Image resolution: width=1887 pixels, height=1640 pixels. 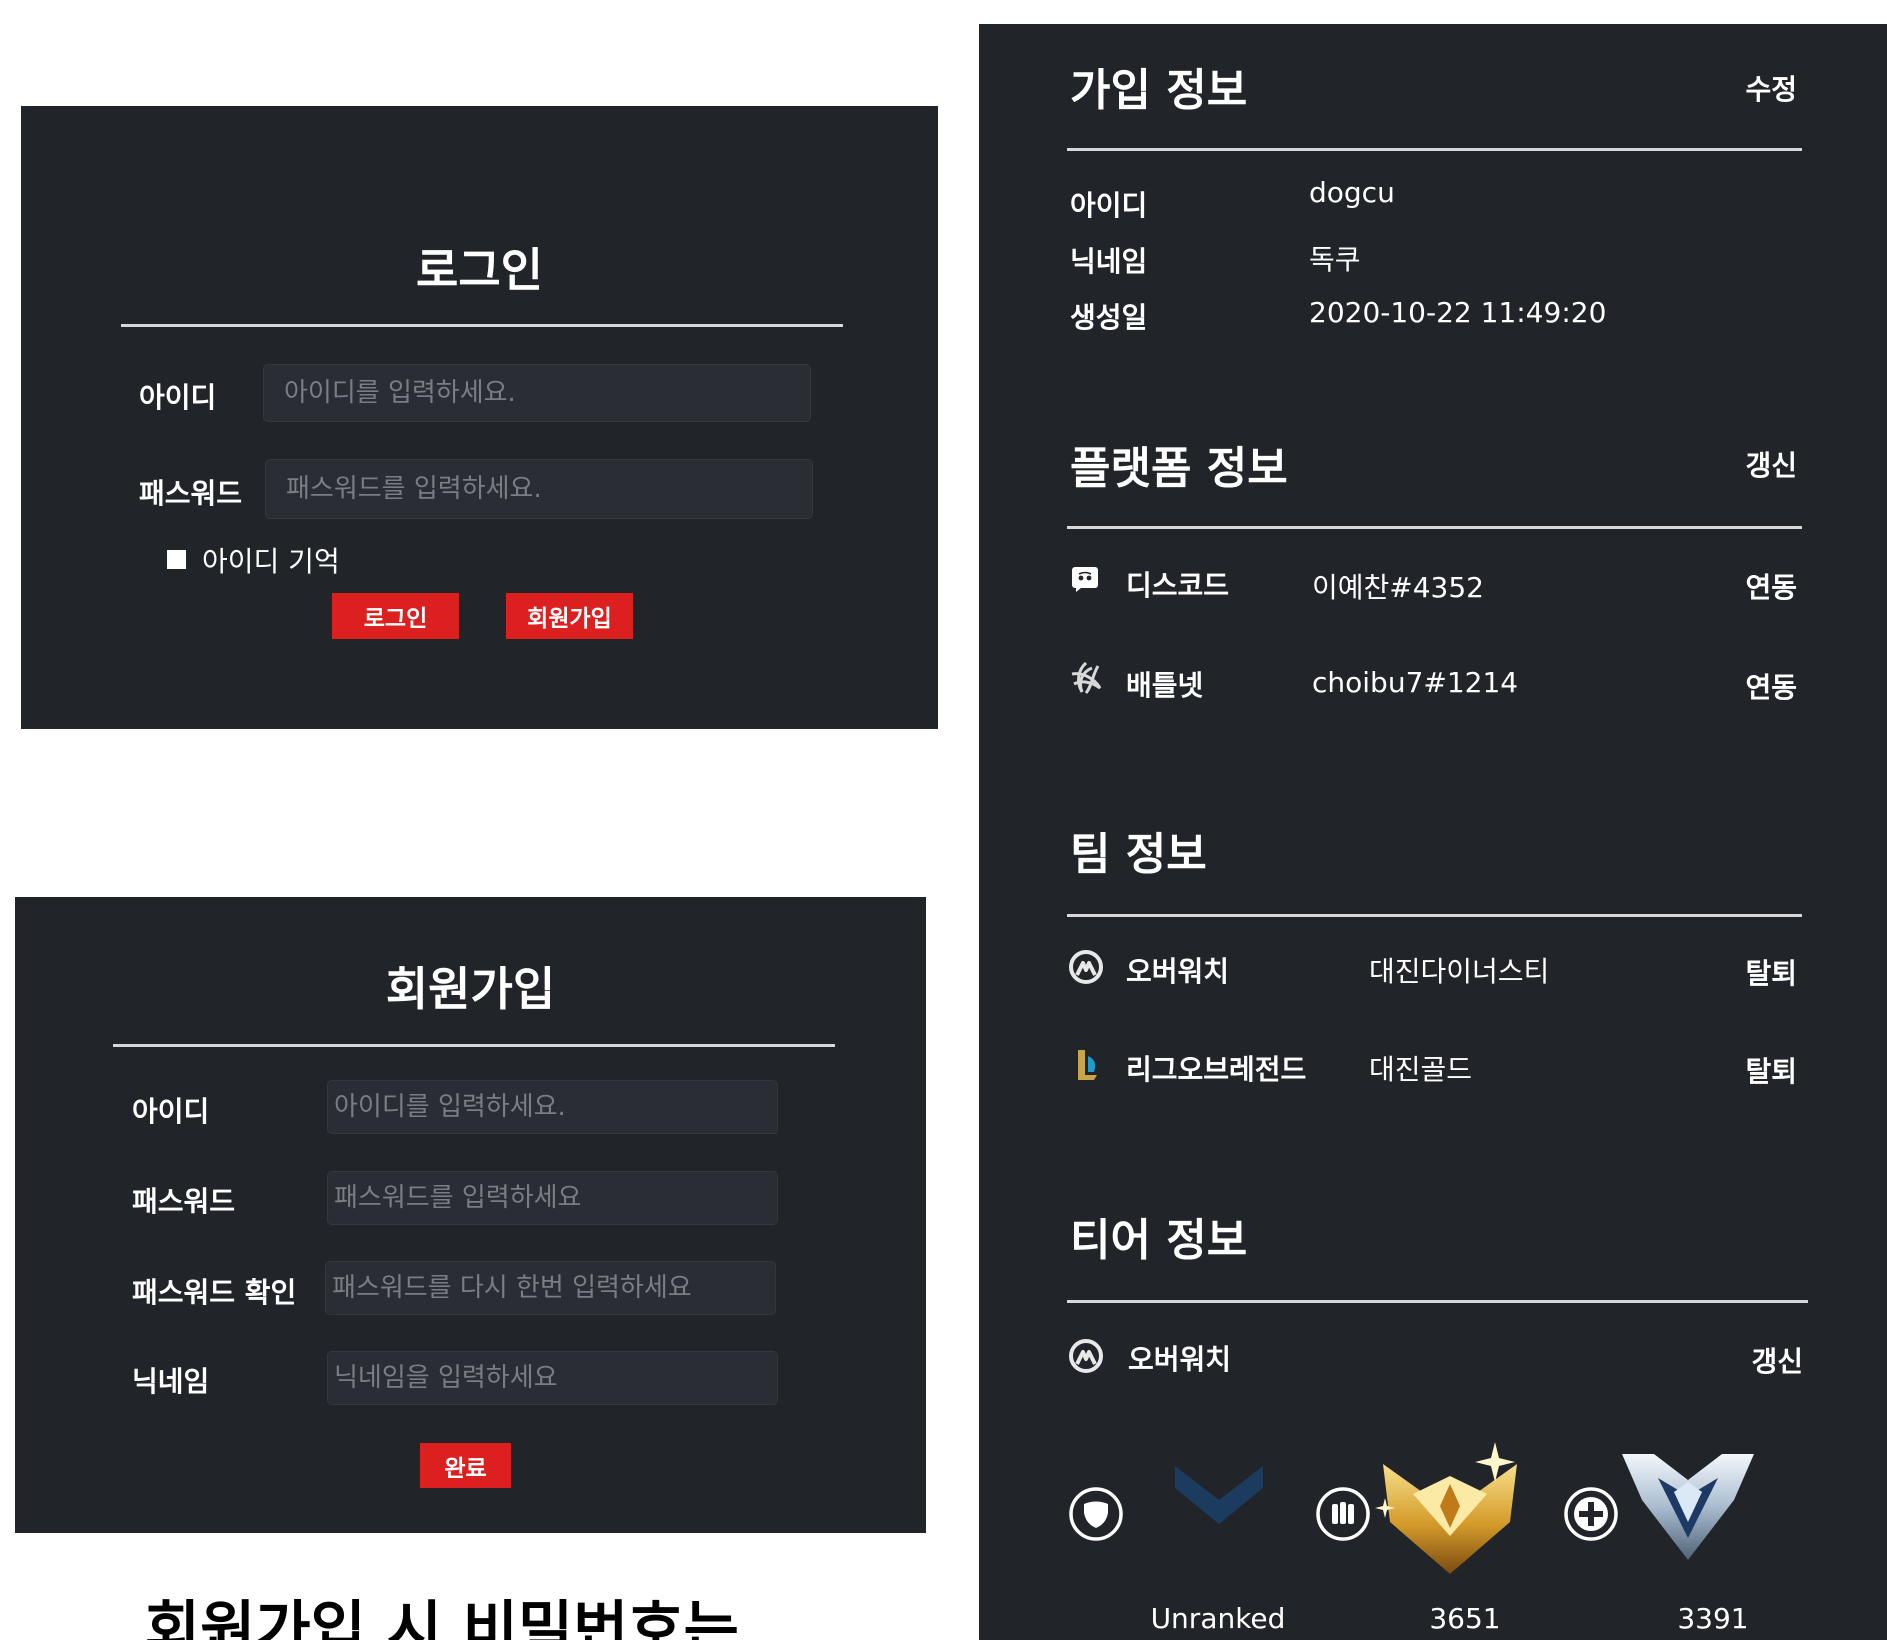 I want to click on join-id-value: dogcu, so click(x=1352, y=192).